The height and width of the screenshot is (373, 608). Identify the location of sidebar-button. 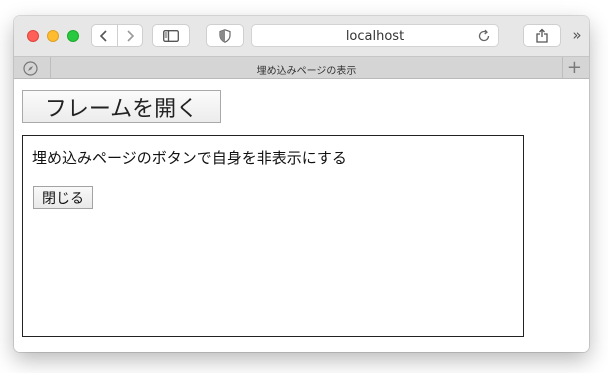
(171, 35).